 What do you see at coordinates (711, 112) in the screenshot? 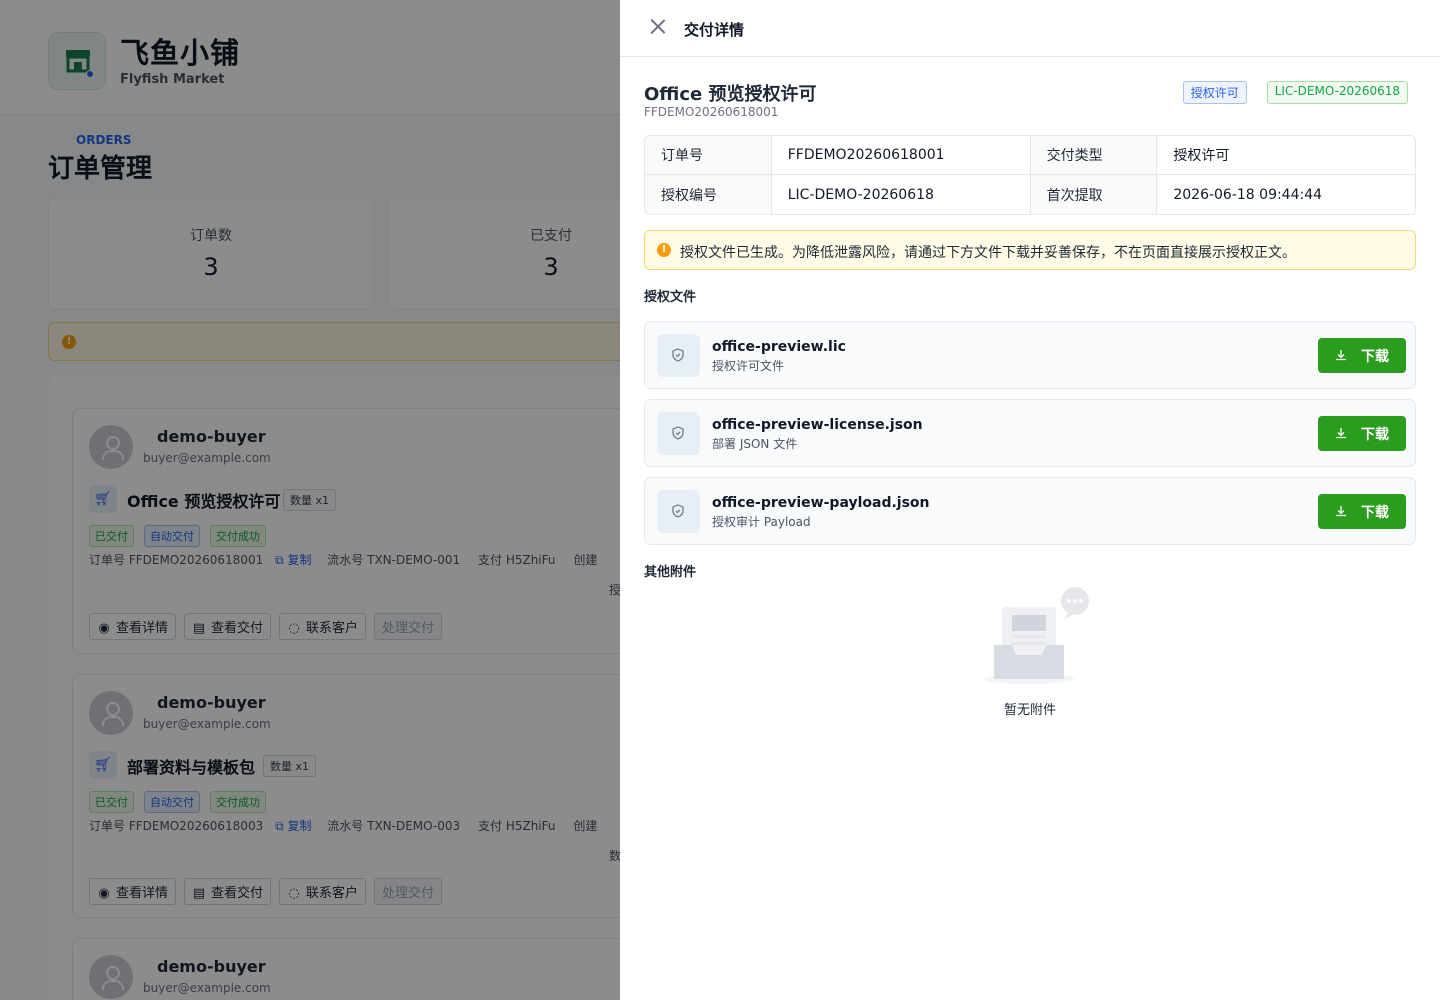
I see `order-number-subtitle: FFDEMO20260618001` at bounding box center [711, 112].